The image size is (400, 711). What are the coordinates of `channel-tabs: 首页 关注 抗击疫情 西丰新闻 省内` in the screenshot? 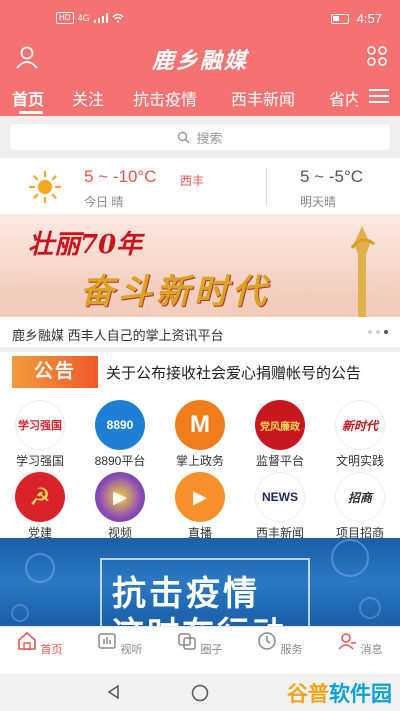 It's located at (200, 97).